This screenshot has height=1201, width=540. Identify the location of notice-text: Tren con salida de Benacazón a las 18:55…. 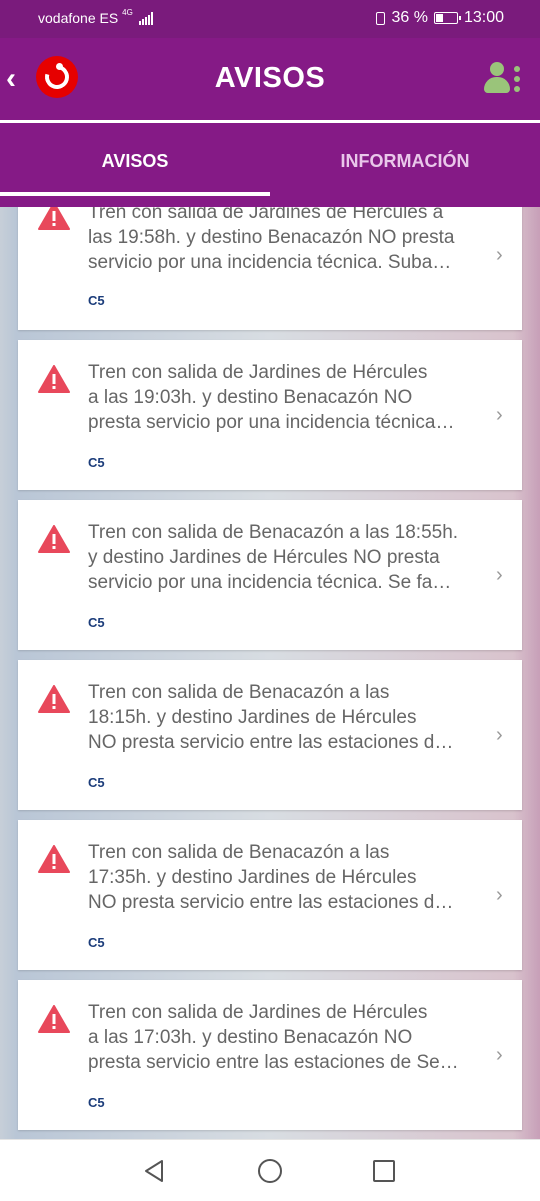
(273, 557).